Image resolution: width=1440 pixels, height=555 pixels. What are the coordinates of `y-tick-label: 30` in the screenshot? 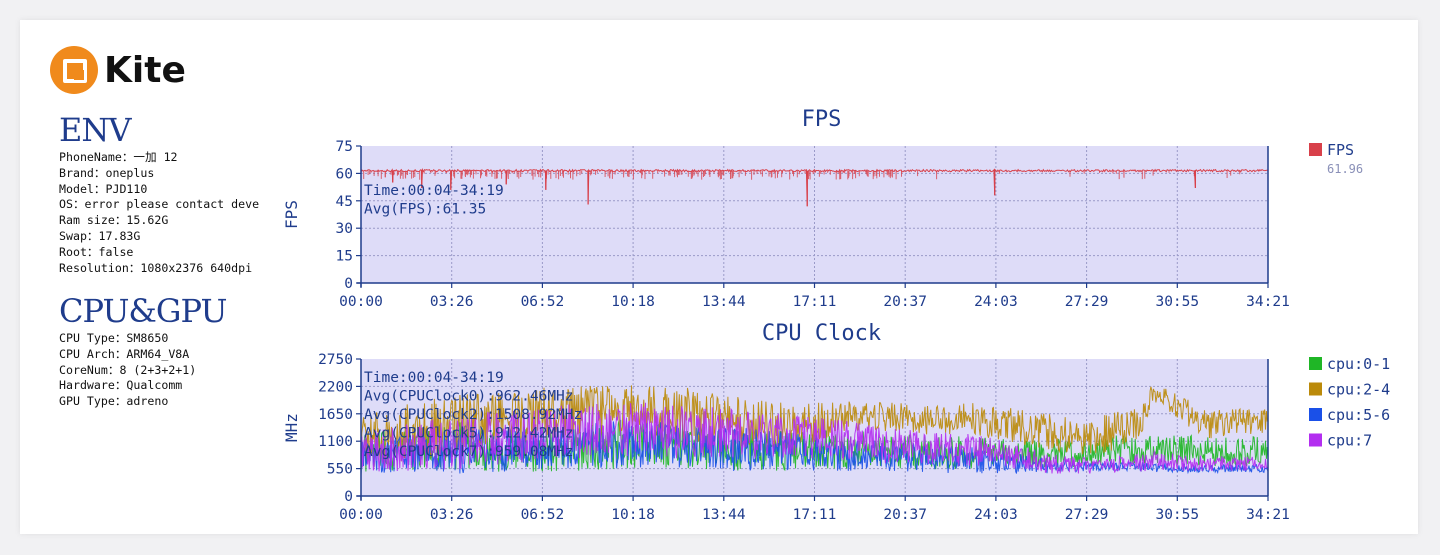 It's located at (344, 229).